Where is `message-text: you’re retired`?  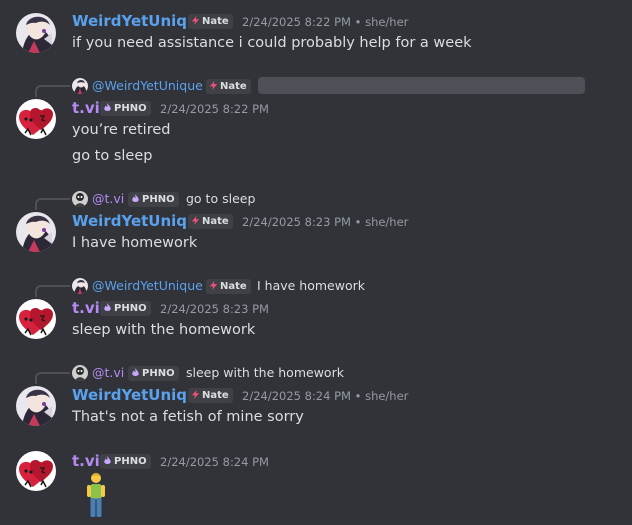
message-text: you’re retired is located at coordinates (121, 130).